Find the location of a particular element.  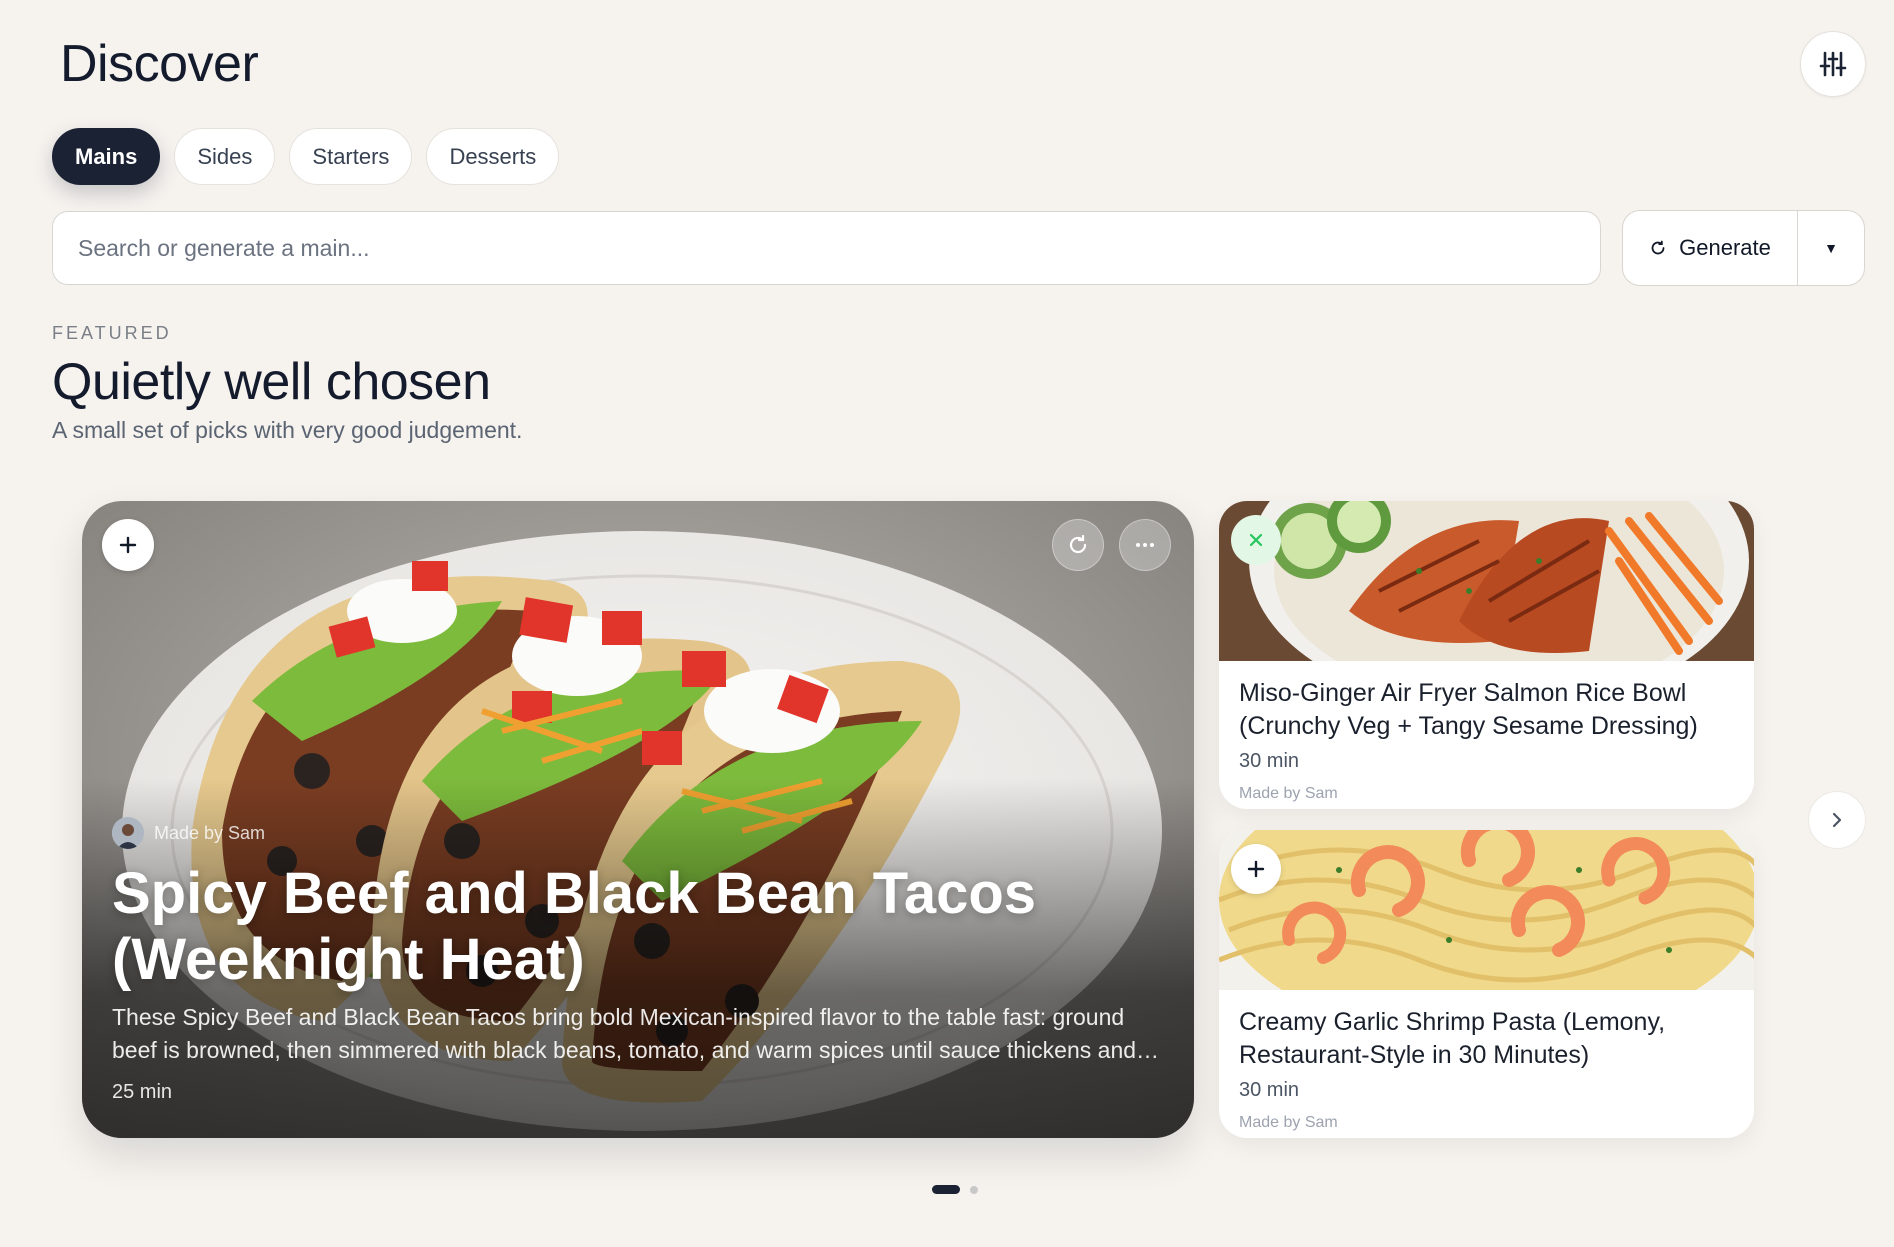

regenerate-button is located at coordinates (1078, 545).